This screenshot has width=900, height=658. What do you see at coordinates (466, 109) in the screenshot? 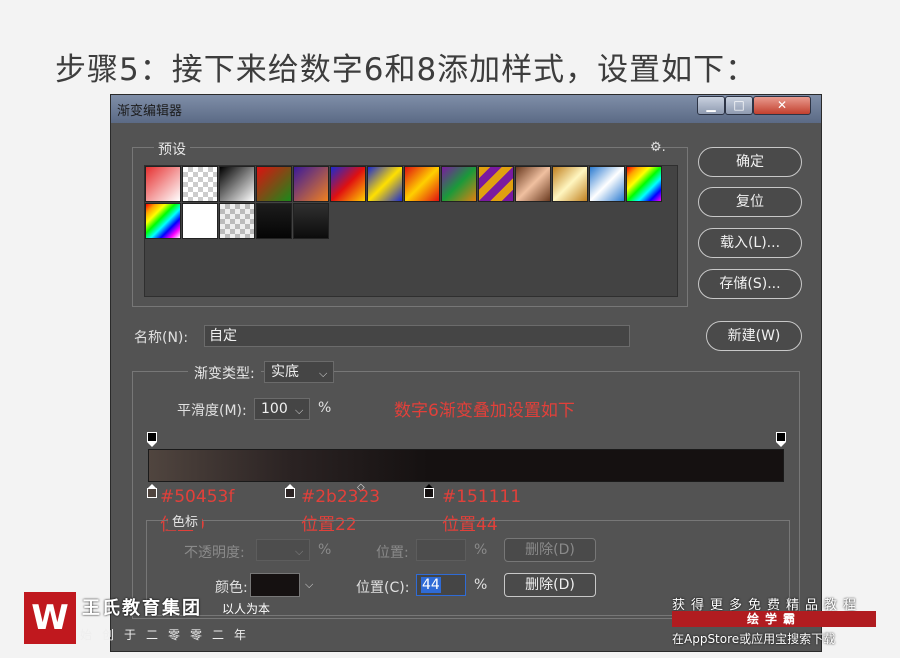
I see `title-bar: 渐变编辑器 ▁ □ ✕` at bounding box center [466, 109].